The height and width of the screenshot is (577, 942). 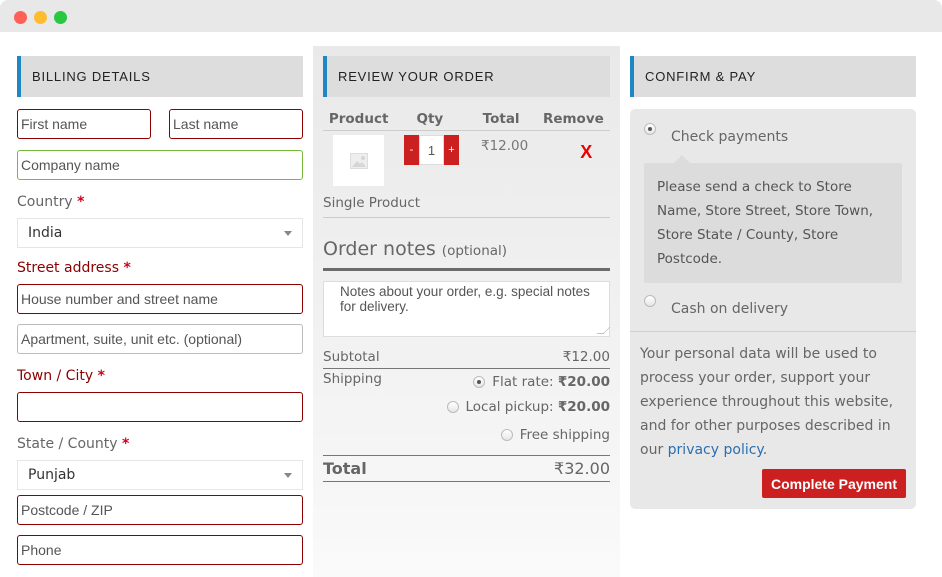 What do you see at coordinates (358, 119) in the screenshot?
I see `column-product: Product` at bounding box center [358, 119].